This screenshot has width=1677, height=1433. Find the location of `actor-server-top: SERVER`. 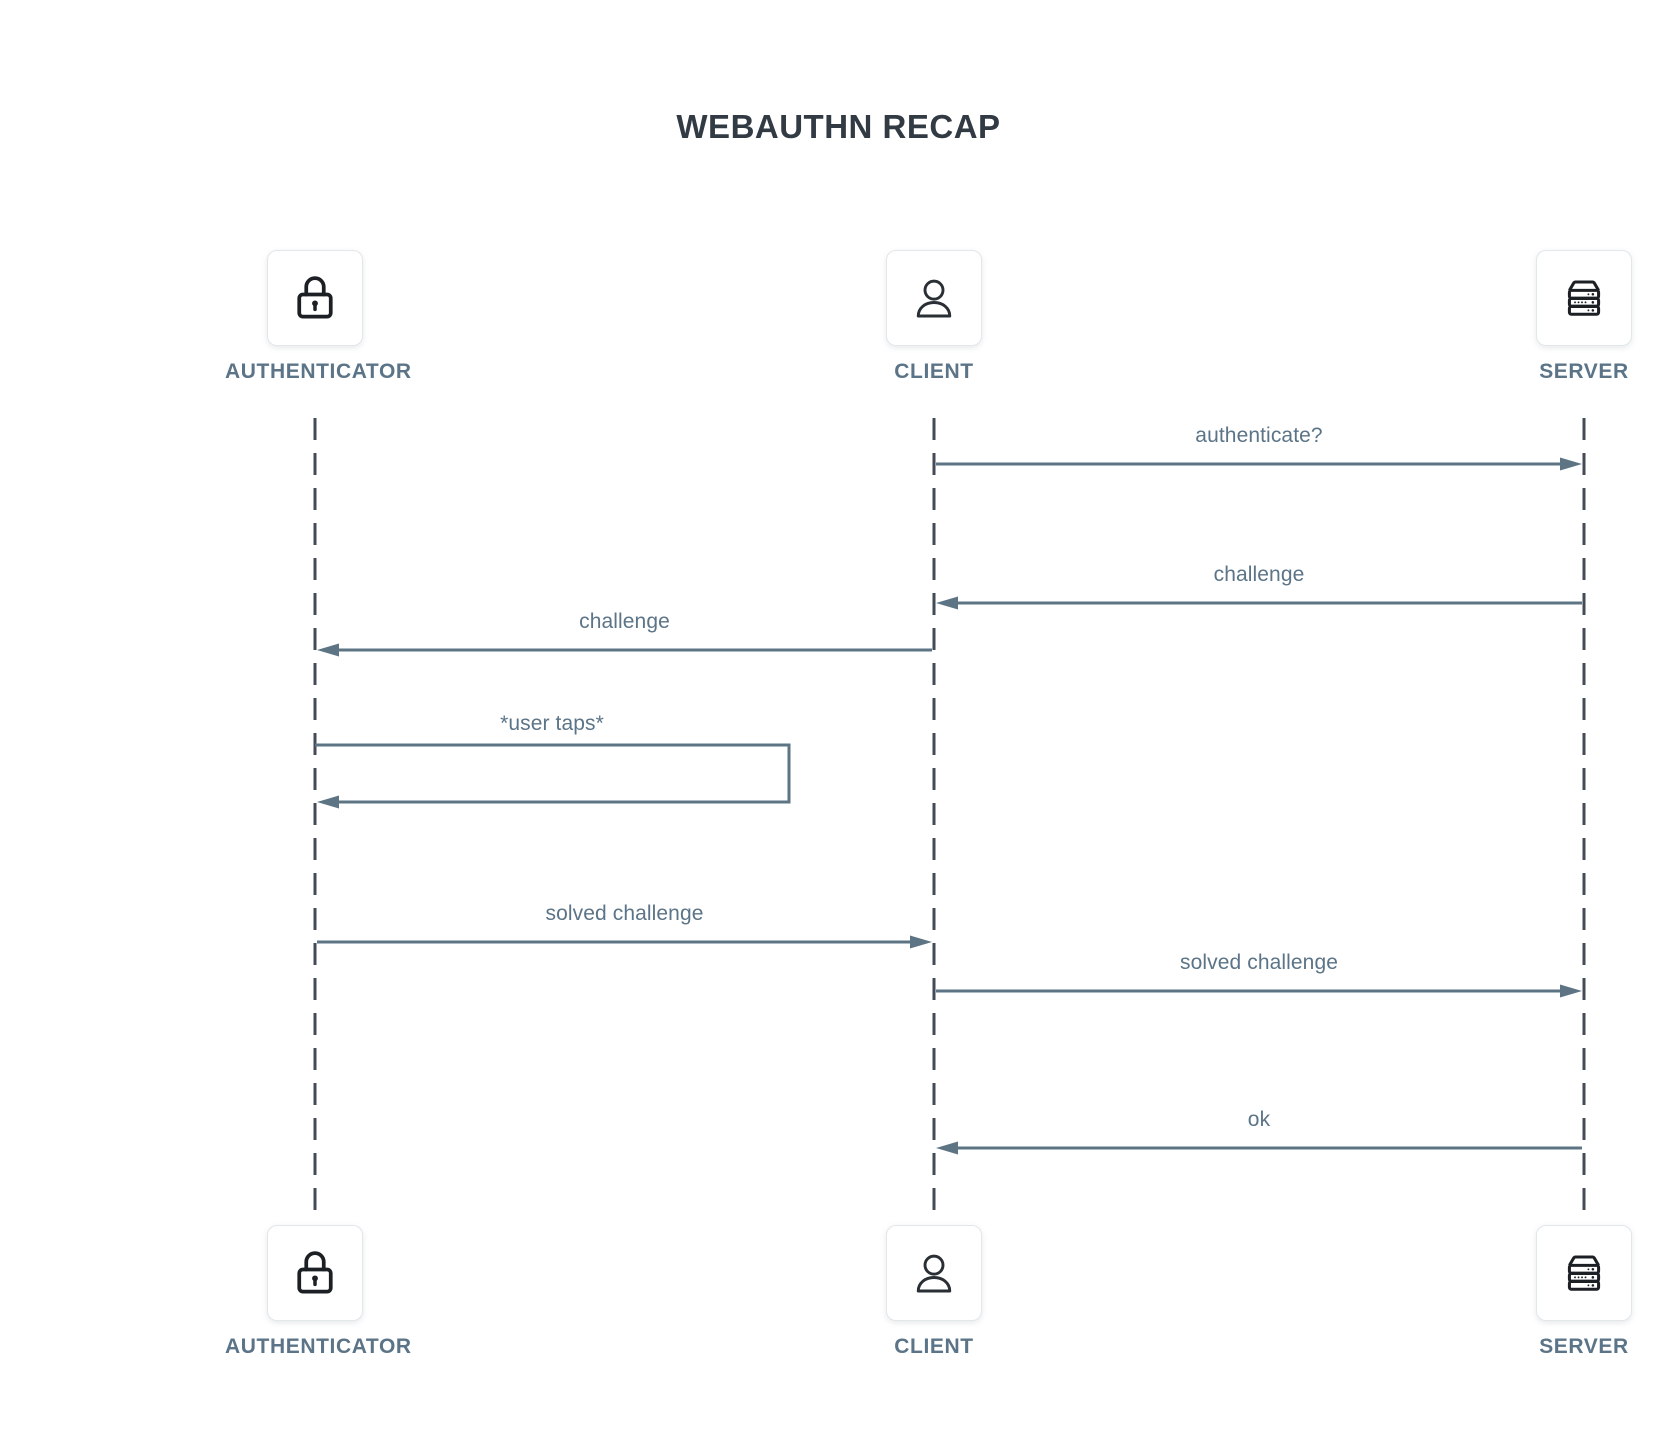

actor-server-top: SERVER is located at coordinates (1584, 317).